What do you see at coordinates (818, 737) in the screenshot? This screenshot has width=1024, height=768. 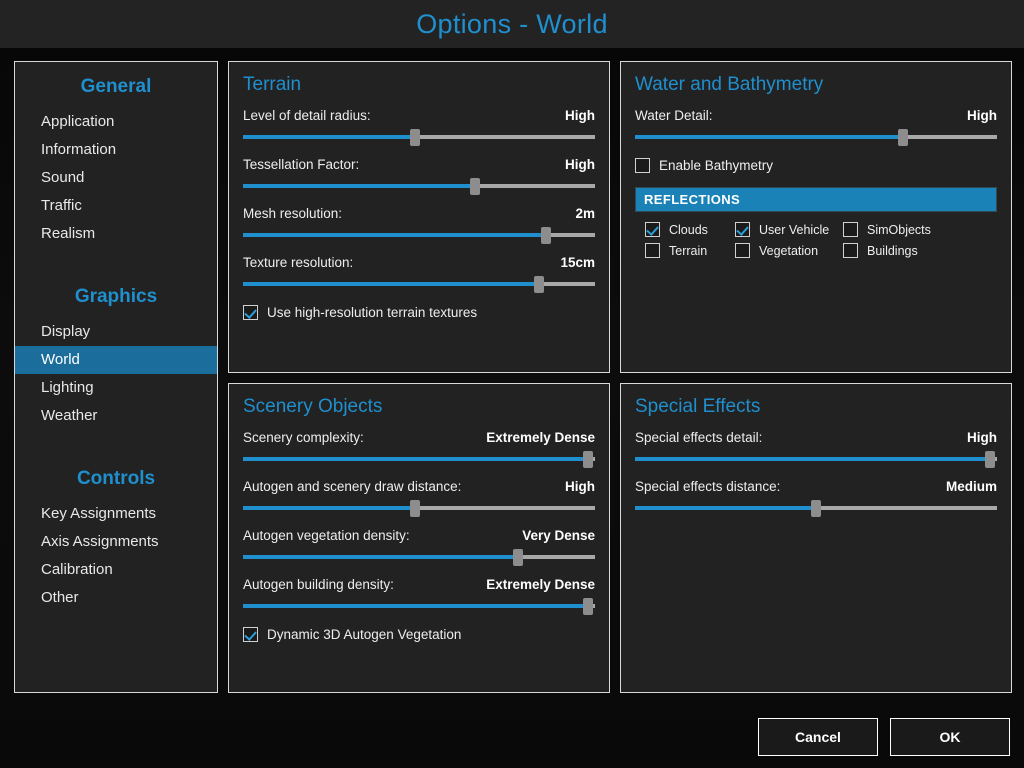 I see `cancel-button: Cancel` at bounding box center [818, 737].